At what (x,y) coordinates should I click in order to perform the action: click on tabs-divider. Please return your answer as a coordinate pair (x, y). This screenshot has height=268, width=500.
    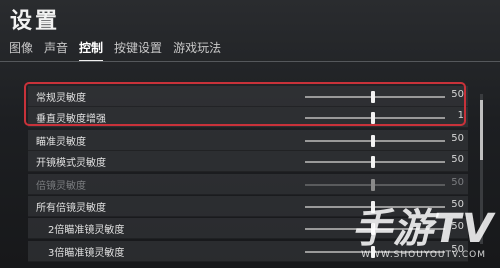
    Looking at the image, I should click on (250, 61).